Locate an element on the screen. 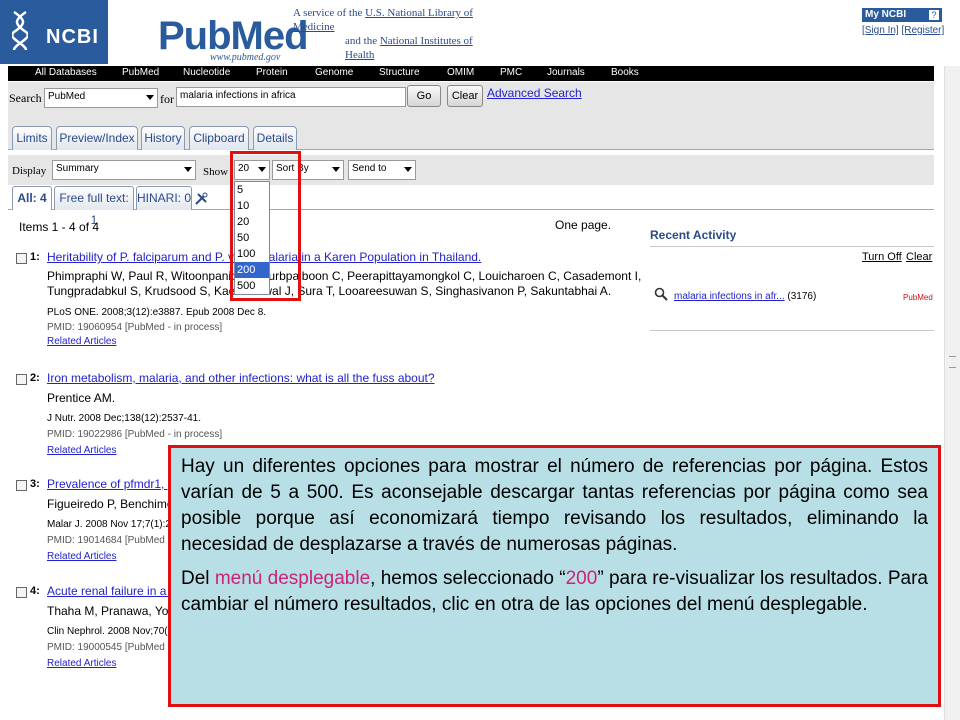 This screenshot has height=720, width=960. result-pmid: PMID: 19022986 [PubMed - in process] is located at coordinates (135, 434).